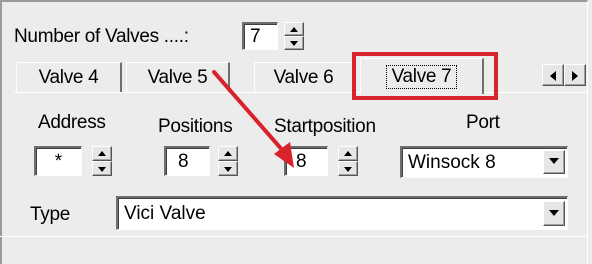  What do you see at coordinates (58, 161) in the screenshot?
I see `address-input: *` at bounding box center [58, 161].